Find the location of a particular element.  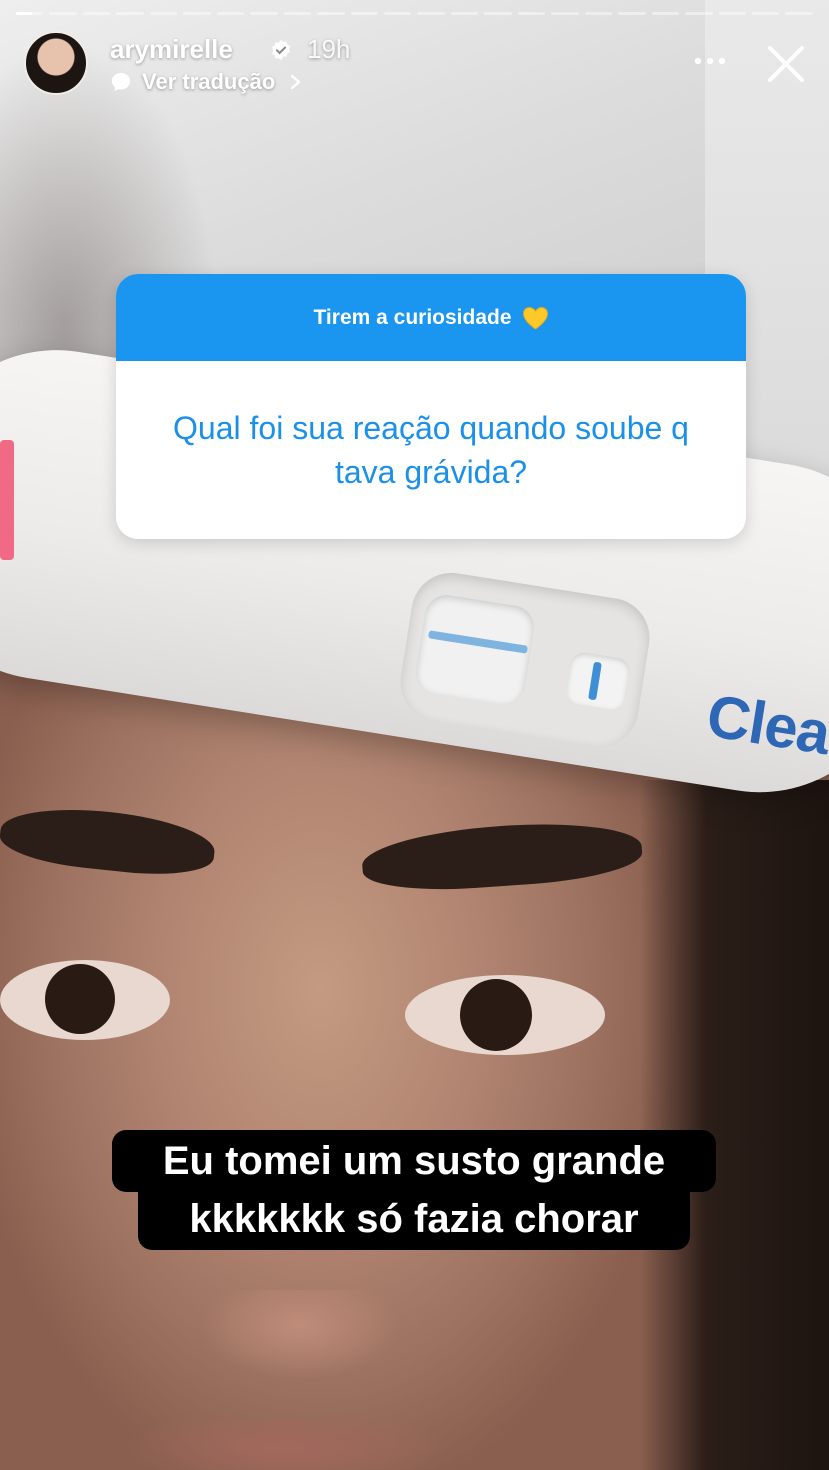

story-progress-bar is located at coordinates (414, 13).